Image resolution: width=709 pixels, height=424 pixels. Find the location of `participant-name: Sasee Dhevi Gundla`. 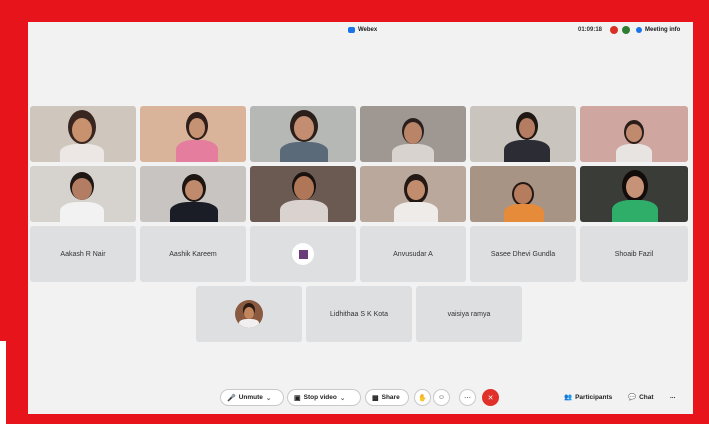

participant-name: Sasee Dhevi Gundla is located at coordinates (523, 254).